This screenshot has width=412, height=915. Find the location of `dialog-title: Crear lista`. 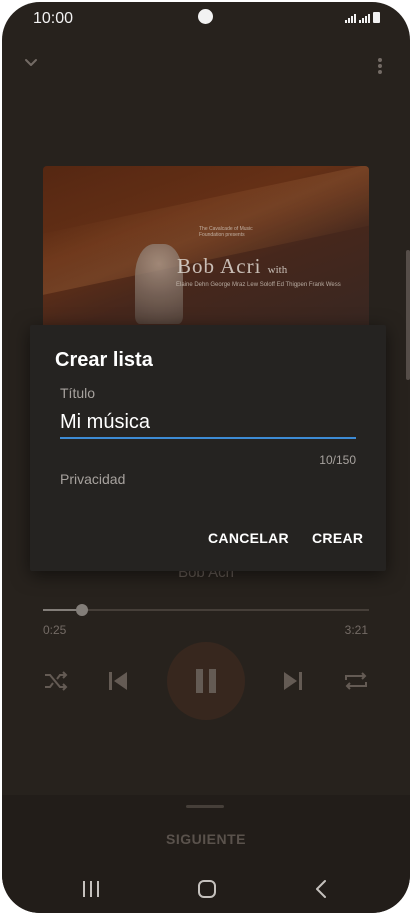

dialog-title: Crear lista is located at coordinates (104, 360).